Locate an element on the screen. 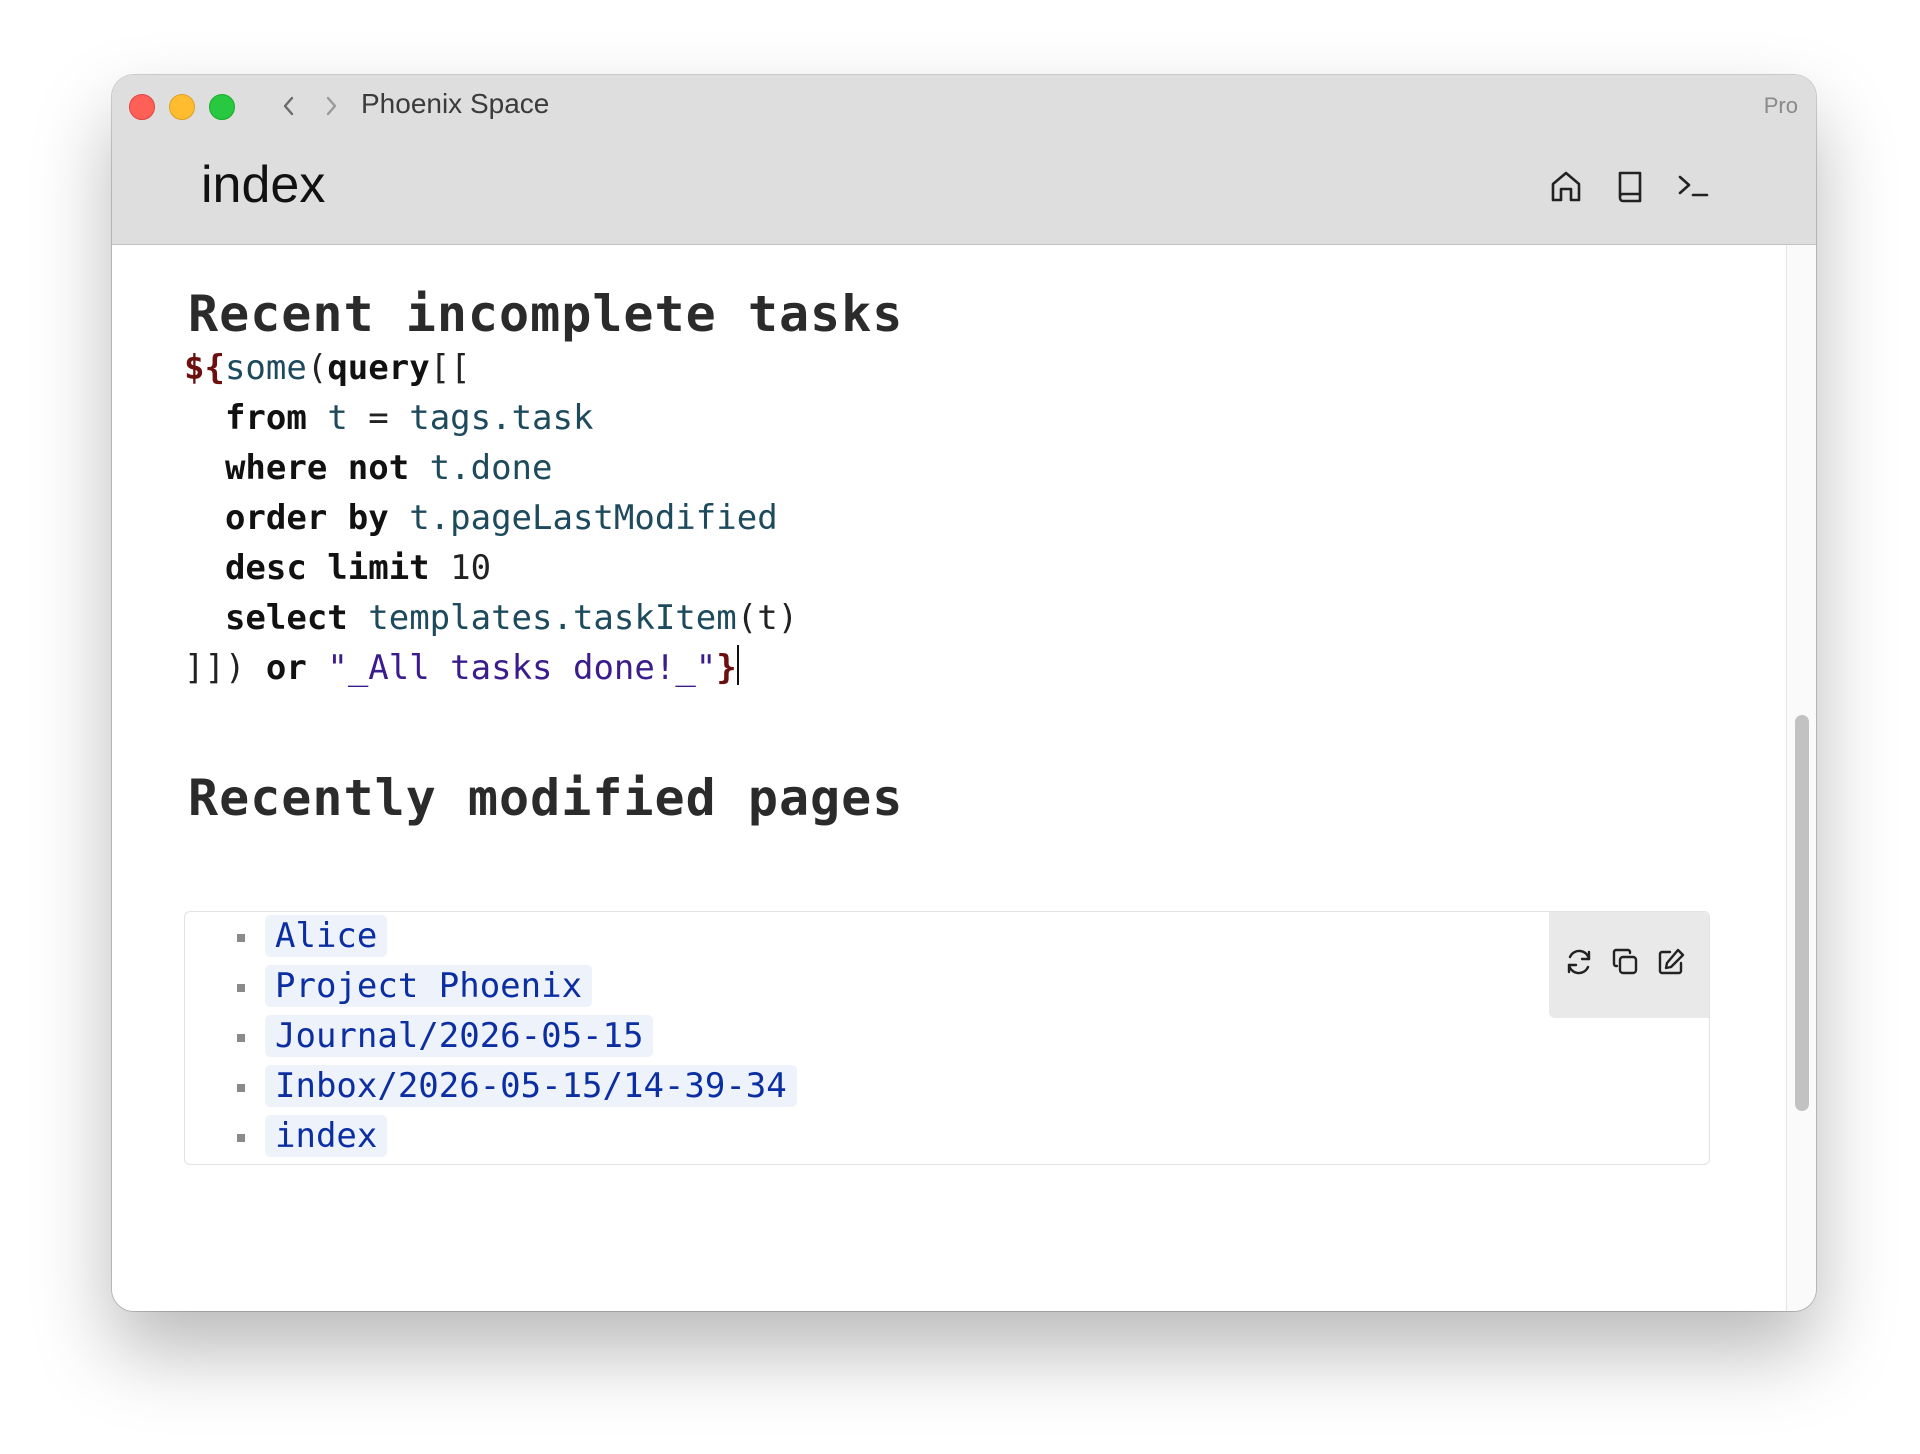 The width and height of the screenshot is (1920, 1454). edit-icon is located at coordinates (1671, 961).